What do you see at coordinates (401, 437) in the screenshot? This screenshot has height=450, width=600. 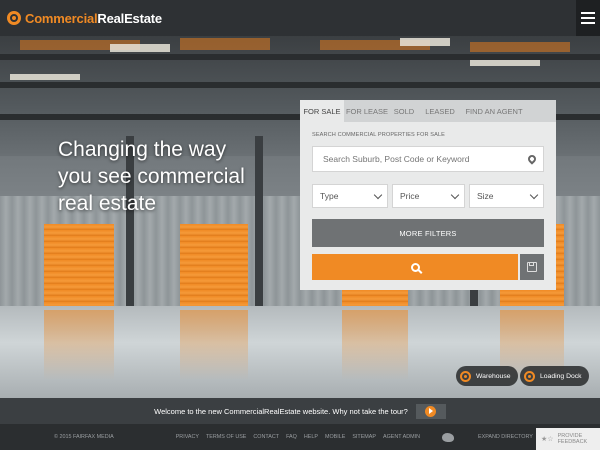 I see `footer-link-agent-admin: AGENT ADMIN` at bounding box center [401, 437].